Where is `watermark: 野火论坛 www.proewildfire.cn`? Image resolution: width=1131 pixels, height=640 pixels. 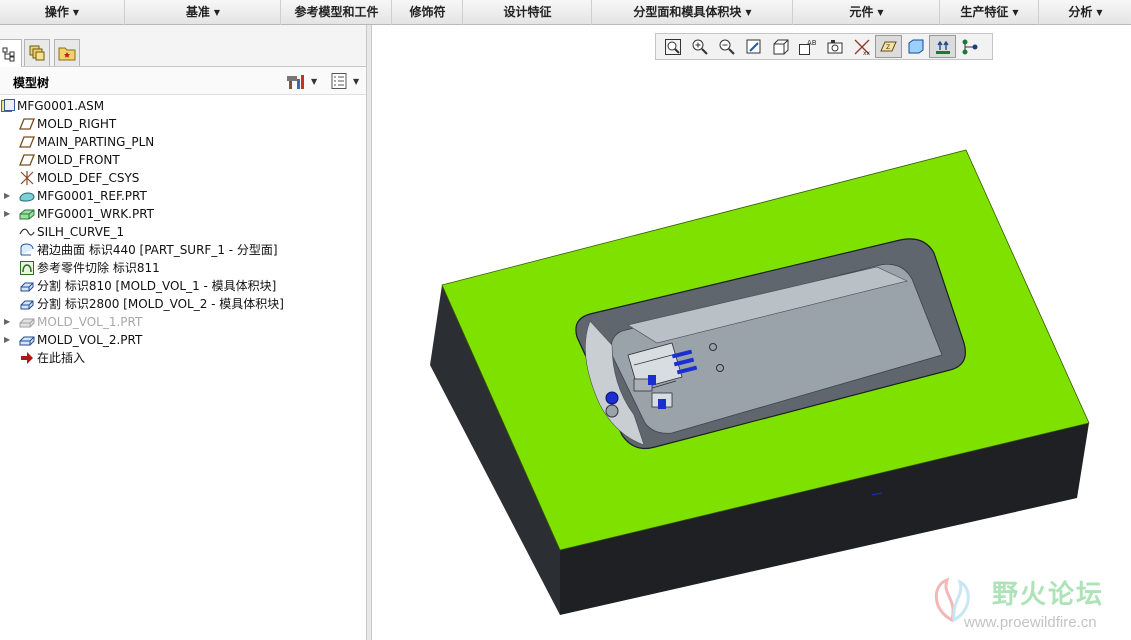
watermark: 野火论坛 www.proewildfire.cn is located at coordinates (1026, 605).